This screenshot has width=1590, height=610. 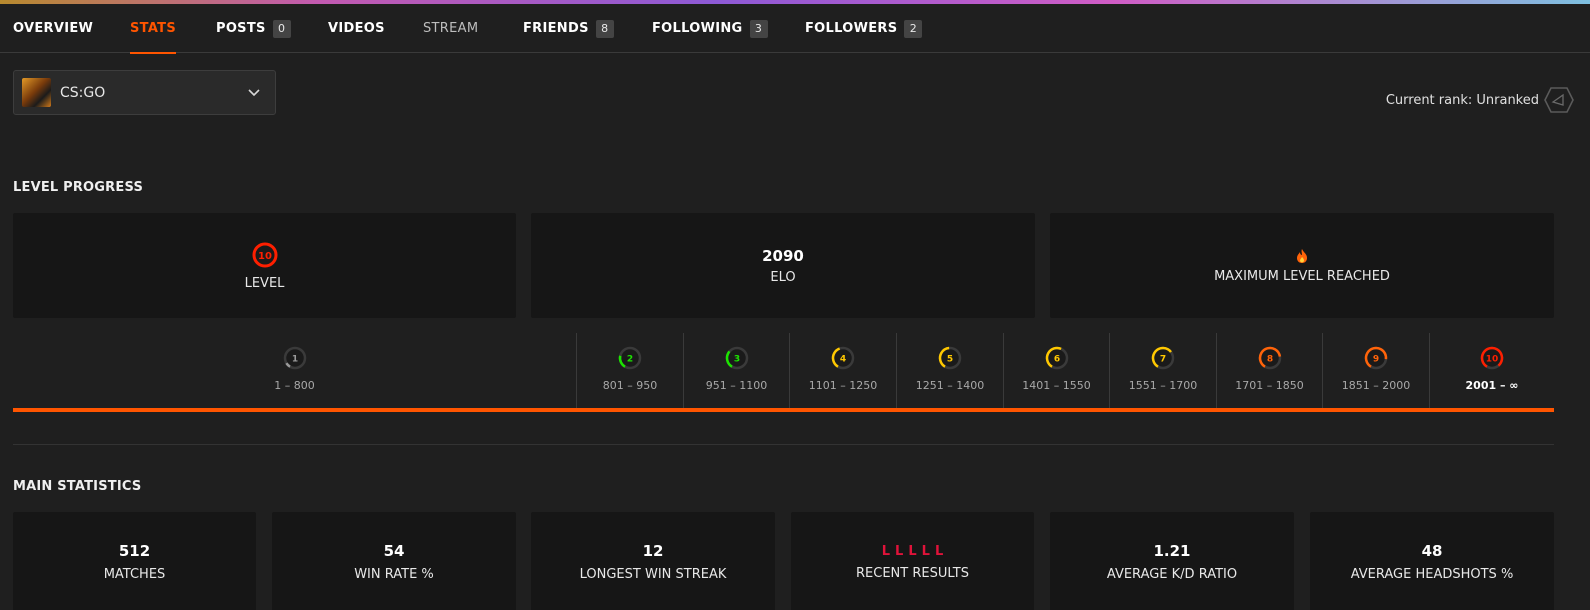 I want to click on level-progress-bar, so click(x=783, y=410).